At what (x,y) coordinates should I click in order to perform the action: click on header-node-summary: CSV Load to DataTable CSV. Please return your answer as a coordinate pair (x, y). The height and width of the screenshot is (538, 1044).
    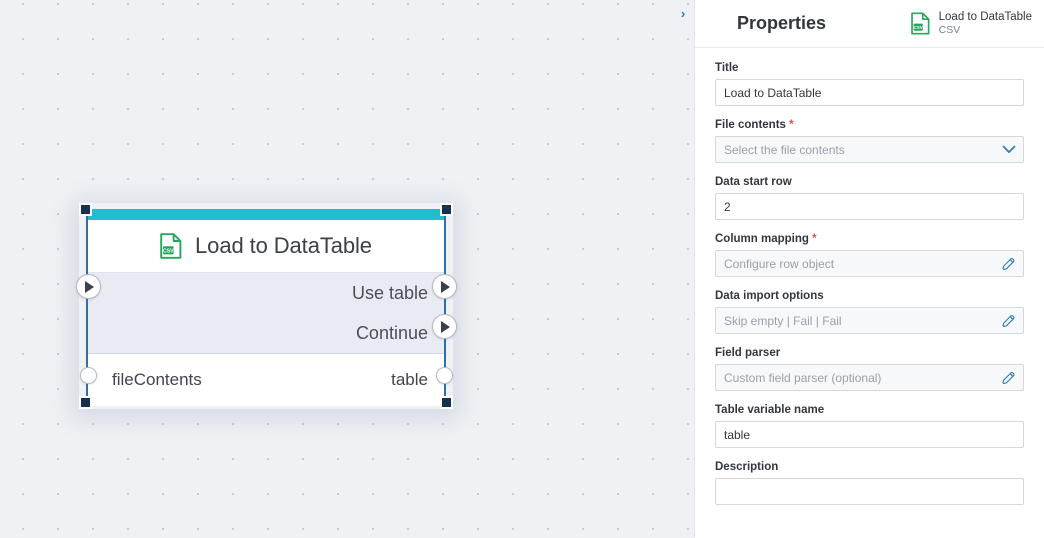
    Looking at the image, I should click on (971, 23).